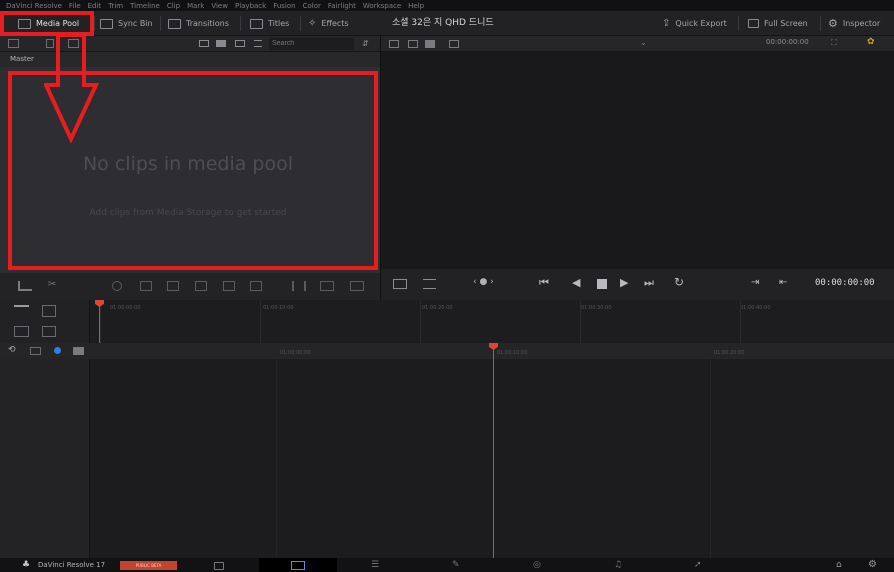 The width and height of the screenshot is (894, 572). Describe the element at coordinates (174, 23) in the screenshot. I see `transitions-icon` at that location.